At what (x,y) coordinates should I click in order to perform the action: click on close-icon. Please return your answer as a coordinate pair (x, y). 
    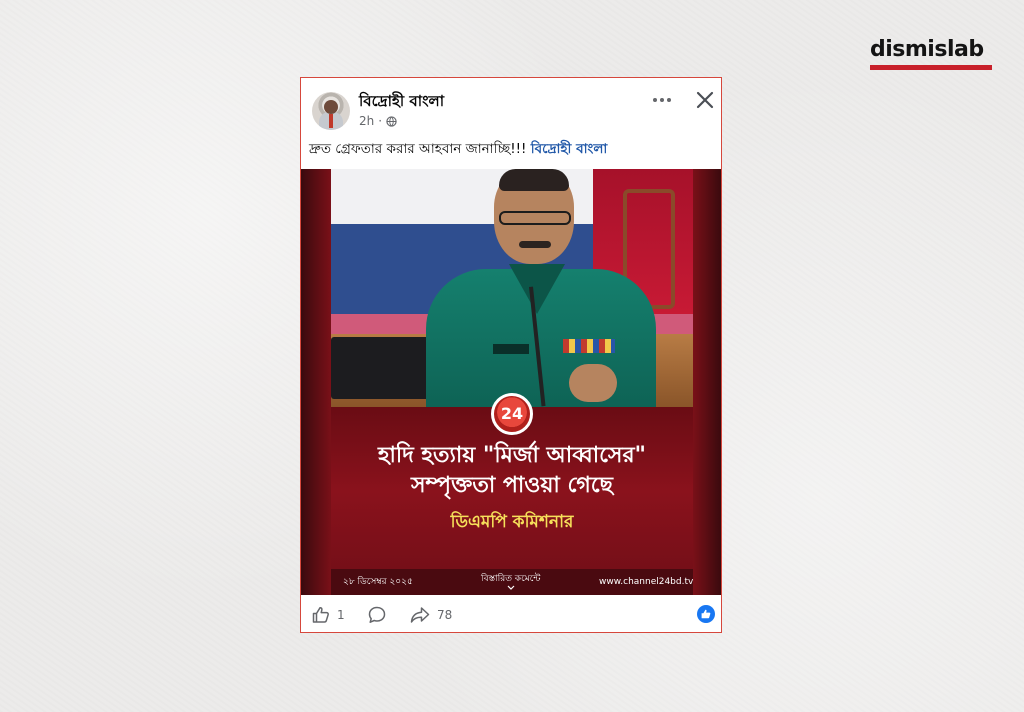
    Looking at the image, I should click on (705, 100).